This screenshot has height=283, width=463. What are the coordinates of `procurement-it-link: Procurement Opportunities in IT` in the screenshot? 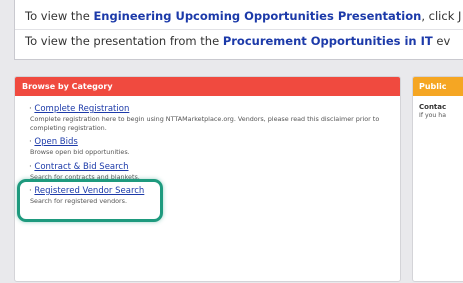 It's located at (328, 41).